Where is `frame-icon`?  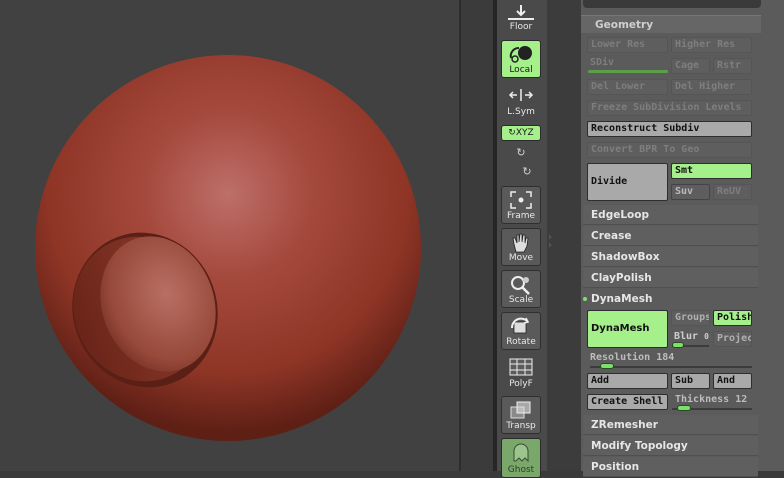 frame-icon is located at coordinates (521, 200).